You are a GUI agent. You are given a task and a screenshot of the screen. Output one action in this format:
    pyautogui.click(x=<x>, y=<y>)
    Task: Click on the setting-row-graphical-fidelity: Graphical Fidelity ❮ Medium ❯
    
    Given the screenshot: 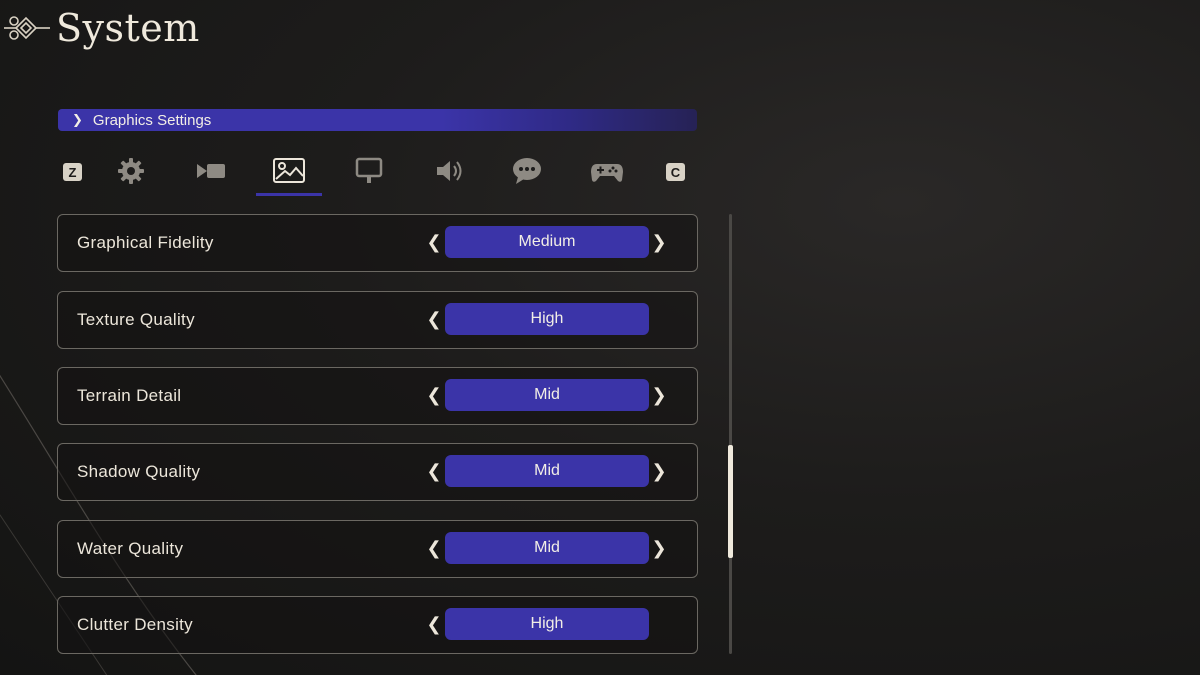 What is the action you would take?
    pyautogui.click(x=377, y=243)
    